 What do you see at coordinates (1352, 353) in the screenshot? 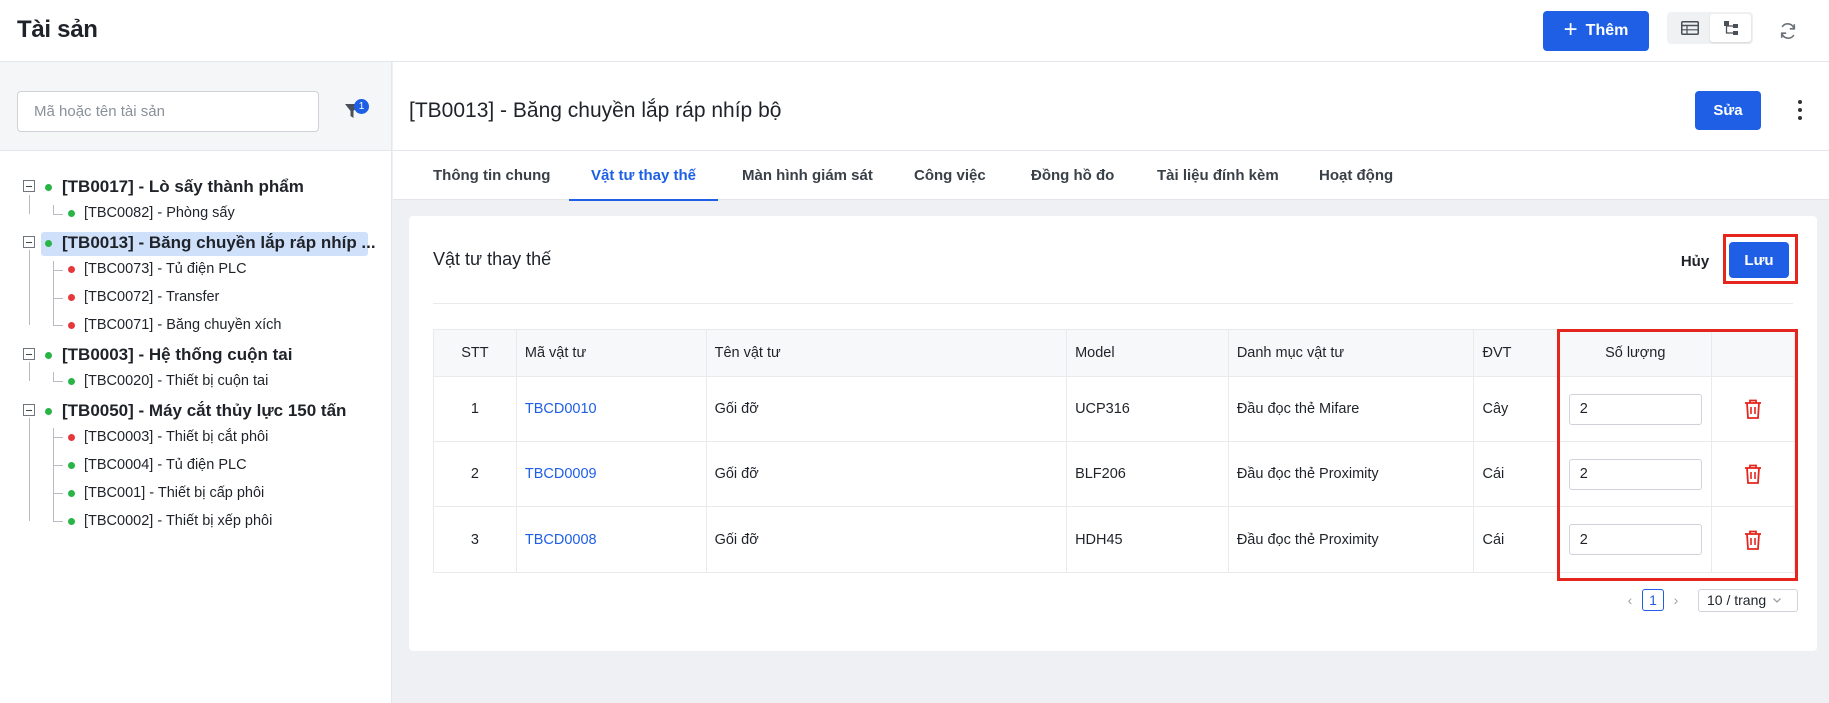
I see `column-header: Danh mục vật tư` at bounding box center [1352, 353].